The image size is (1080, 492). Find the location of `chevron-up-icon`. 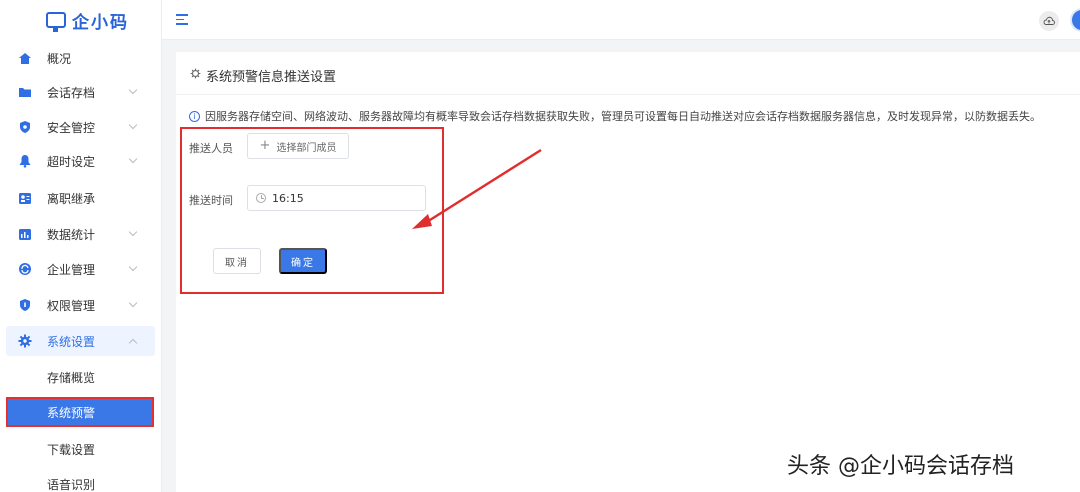

chevron-up-icon is located at coordinates (133, 343).